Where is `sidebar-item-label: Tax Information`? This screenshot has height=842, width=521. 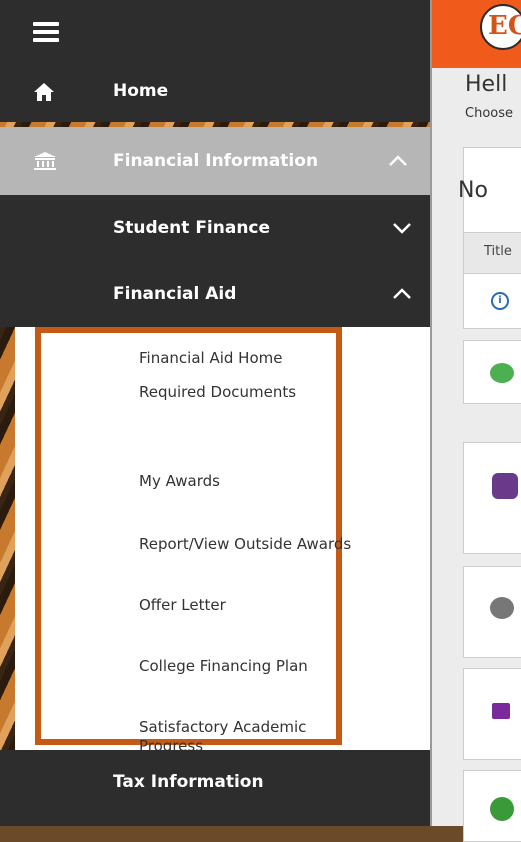 sidebar-item-label: Tax Information is located at coordinates (188, 782).